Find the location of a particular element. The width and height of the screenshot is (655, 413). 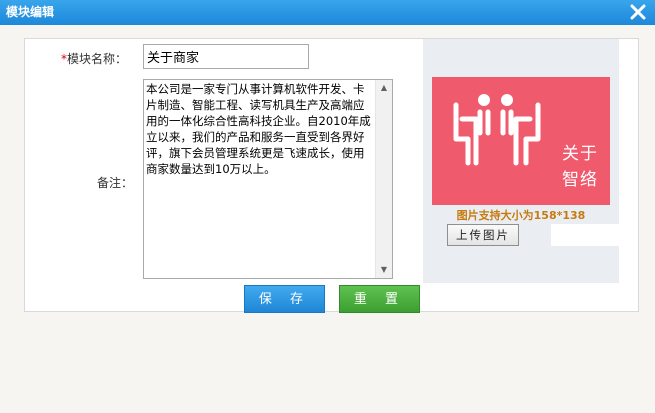

image-size-hint: 图片支持大小为158*138 is located at coordinates (521, 215).